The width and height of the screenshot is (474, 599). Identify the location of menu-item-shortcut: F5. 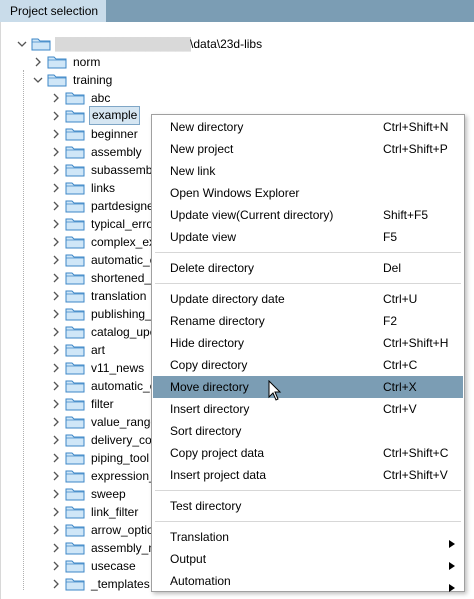
(390, 237).